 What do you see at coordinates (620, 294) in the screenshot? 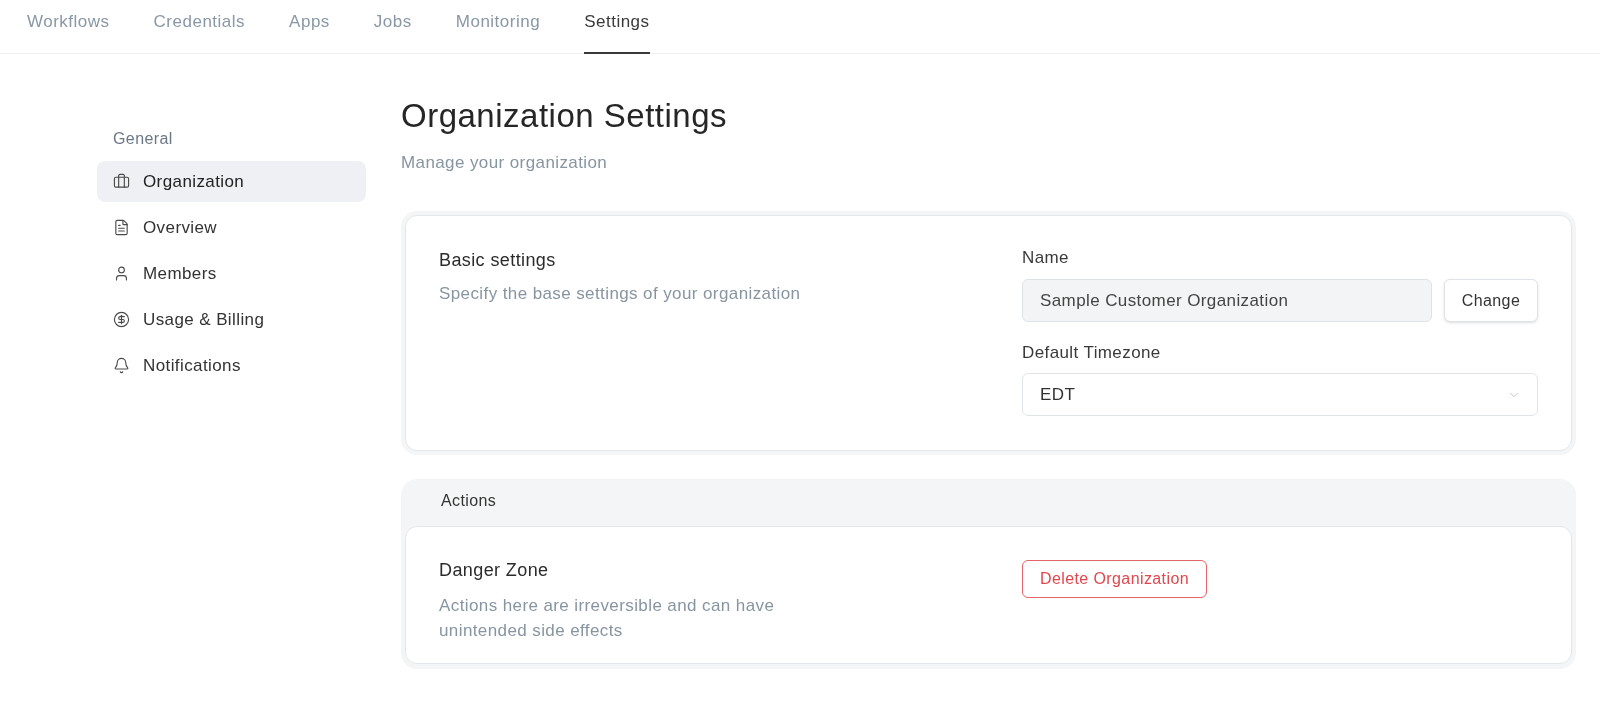
I see `section-description: Specify the base settings of your organization` at bounding box center [620, 294].